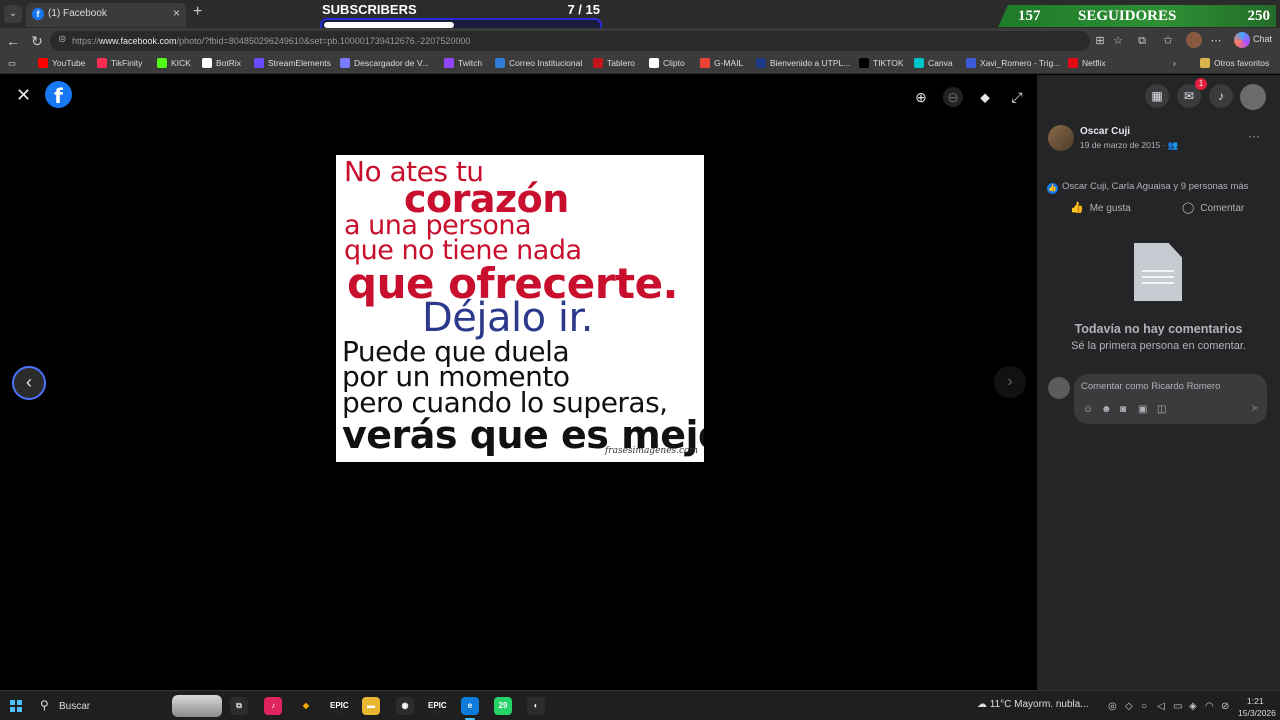  What do you see at coordinates (1087, 63) in the screenshot?
I see `bookmark: Netflix` at bounding box center [1087, 63].